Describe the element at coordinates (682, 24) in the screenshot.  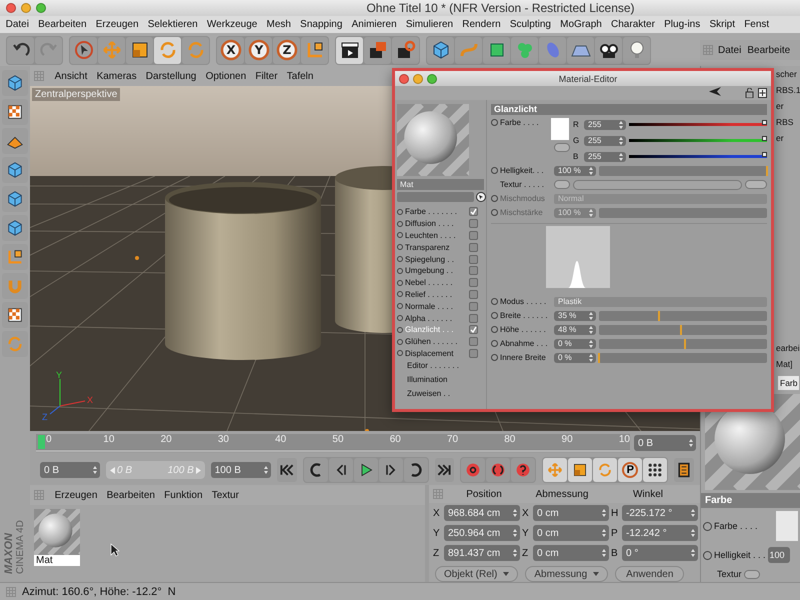
I see `menu-item: Plug-ins` at that location.